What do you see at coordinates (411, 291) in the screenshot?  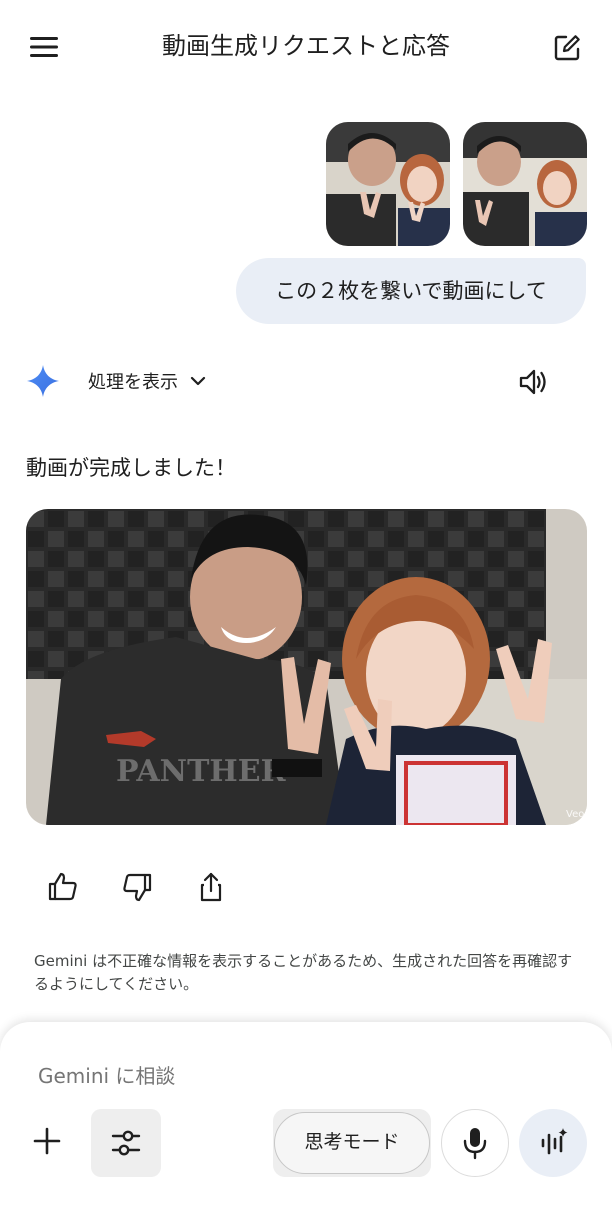 I see `user-message-bubble: この２枚を繋いで動画にして` at bounding box center [411, 291].